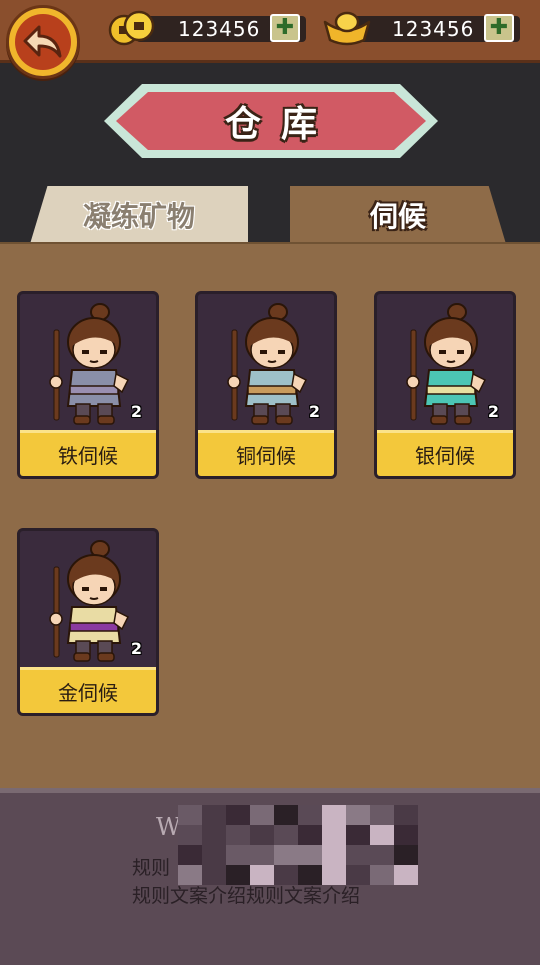 This screenshot has width=540, height=965. I want to click on coin-icon, so click(131, 28).